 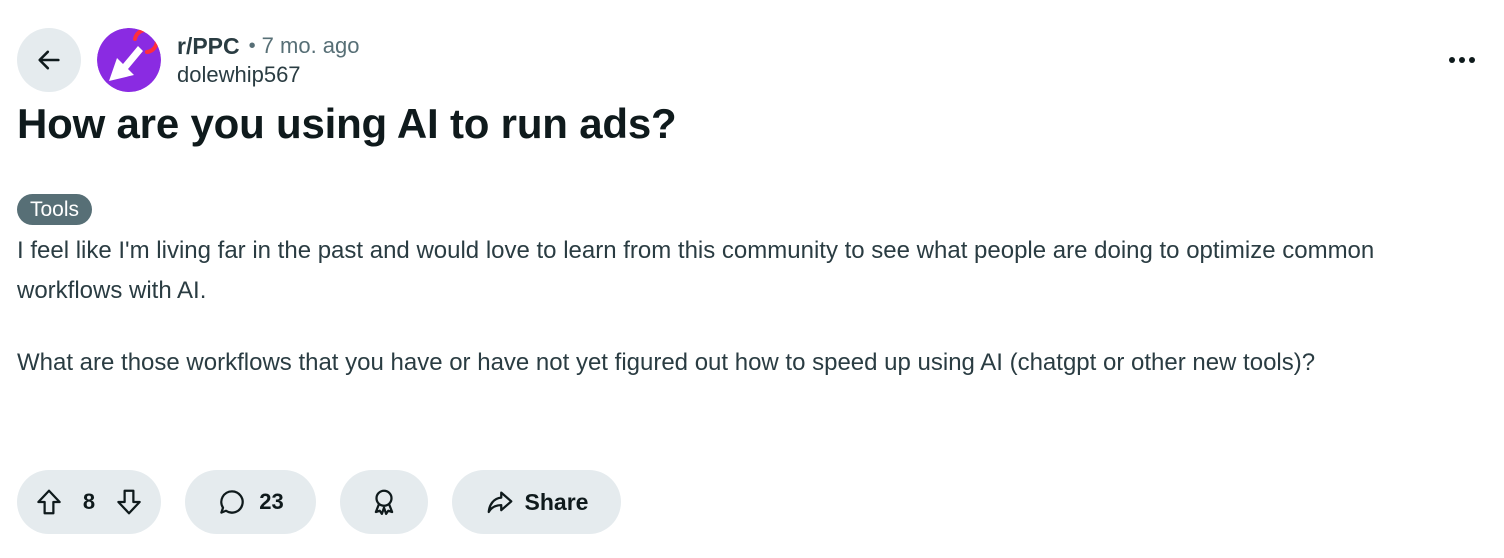 I want to click on award-button, so click(x=384, y=502).